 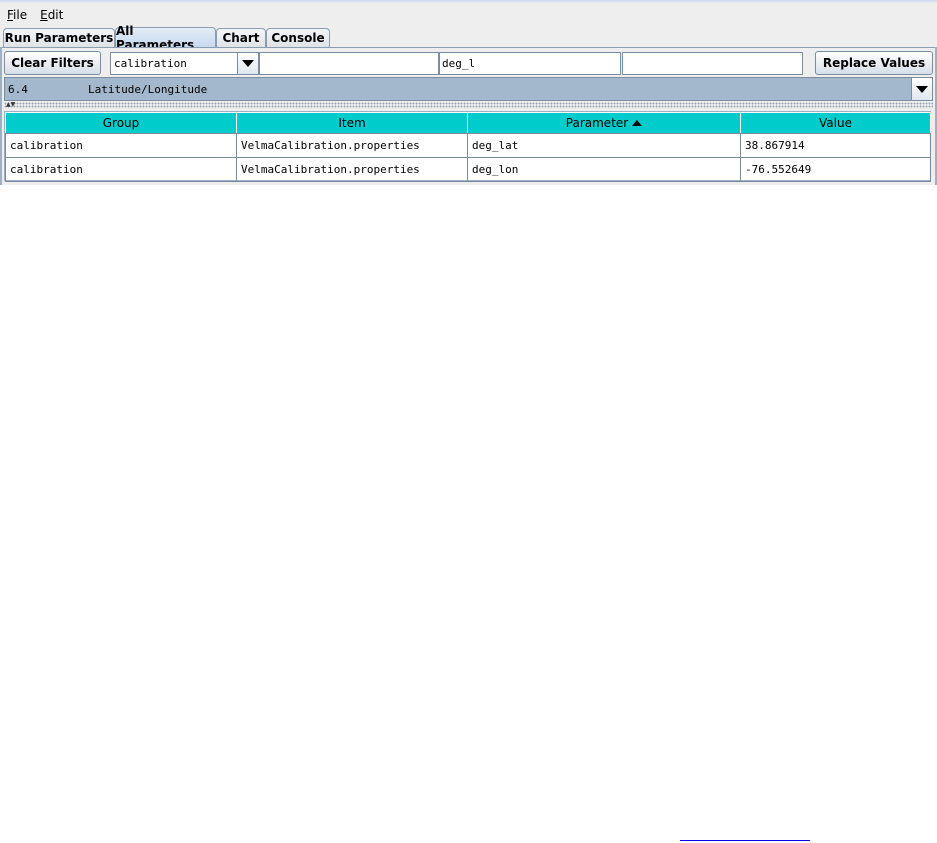 What do you see at coordinates (16, 15) in the screenshot?
I see `menu-file: File` at bounding box center [16, 15].